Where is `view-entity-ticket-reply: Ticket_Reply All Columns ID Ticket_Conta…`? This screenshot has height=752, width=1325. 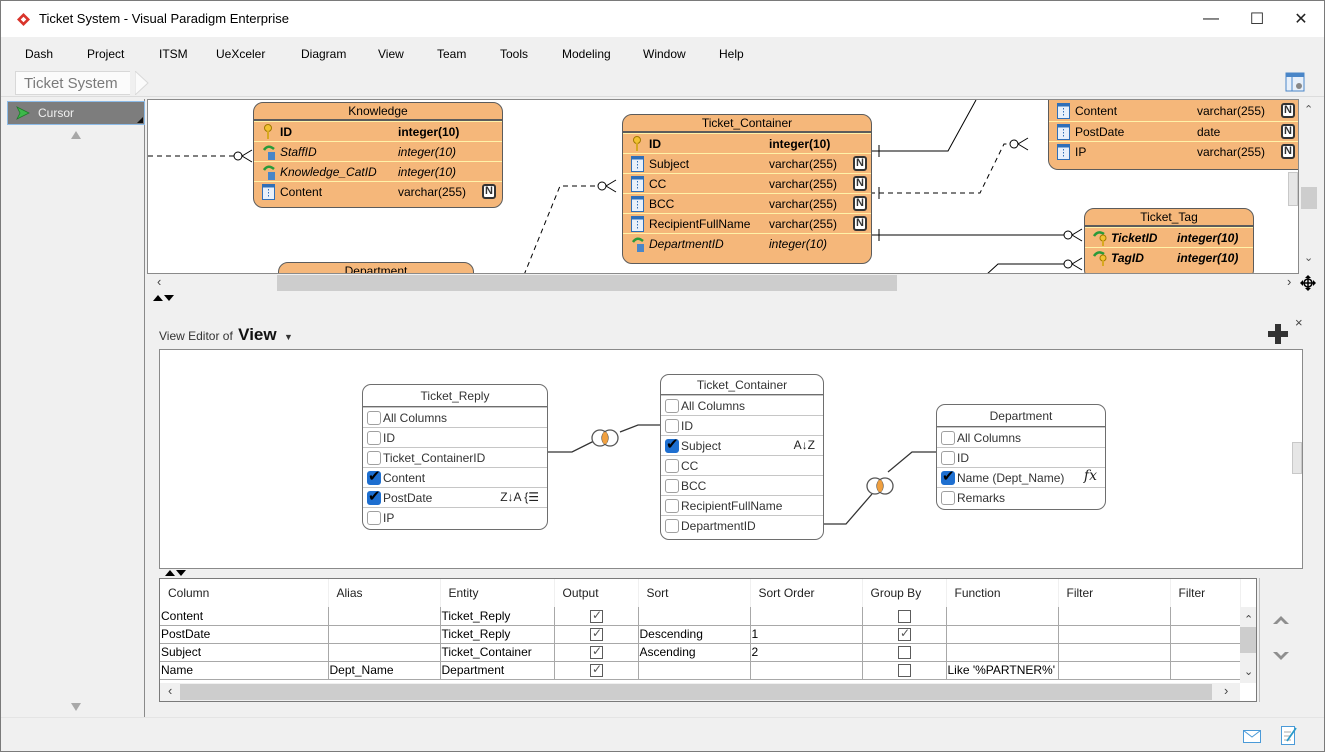 view-entity-ticket-reply: Ticket_Reply All Columns ID Ticket_Conta… is located at coordinates (455, 457).